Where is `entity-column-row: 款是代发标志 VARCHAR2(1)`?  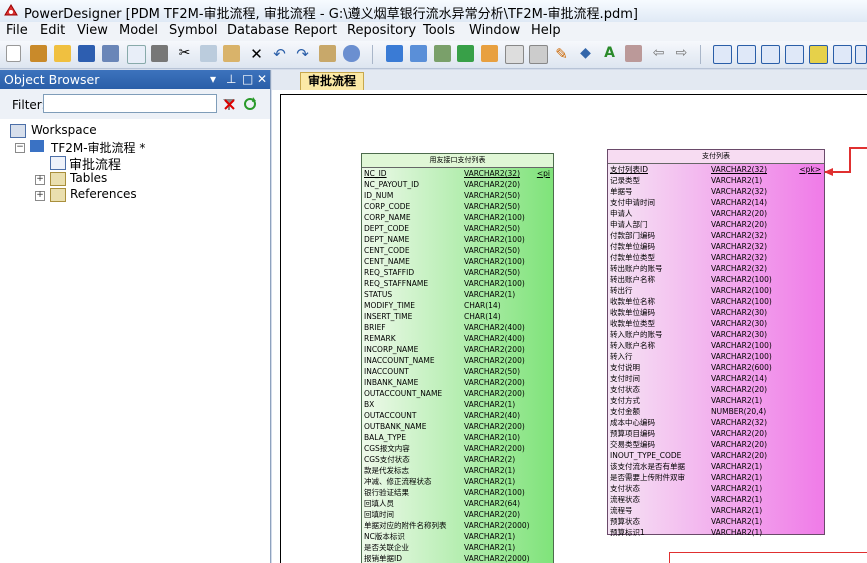
entity-column-row: 款是代发标志 VARCHAR2(1) is located at coordinates (457, 470).